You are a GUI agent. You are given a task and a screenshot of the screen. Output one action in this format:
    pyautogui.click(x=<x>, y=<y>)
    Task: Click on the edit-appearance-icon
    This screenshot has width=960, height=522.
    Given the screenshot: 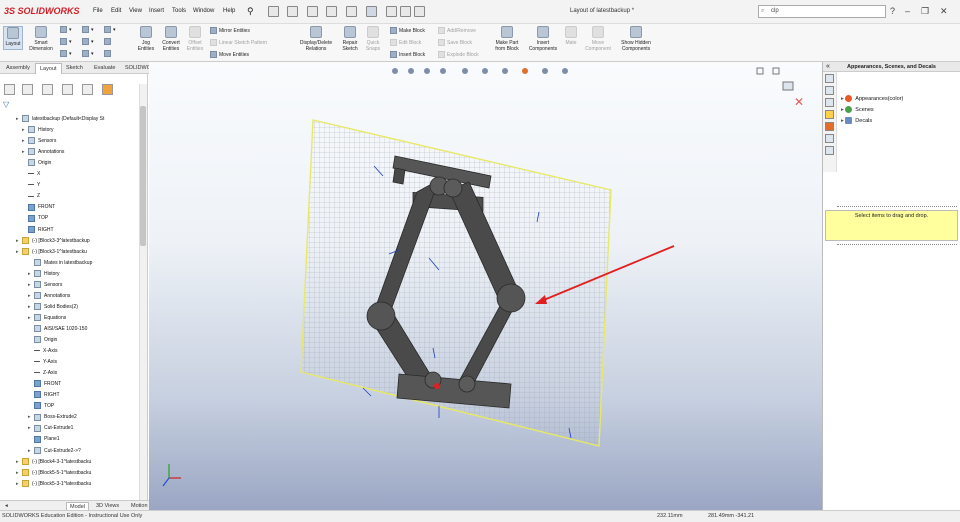 What is the action you would take?
    pyautogui.click(x=525, y=71)
    